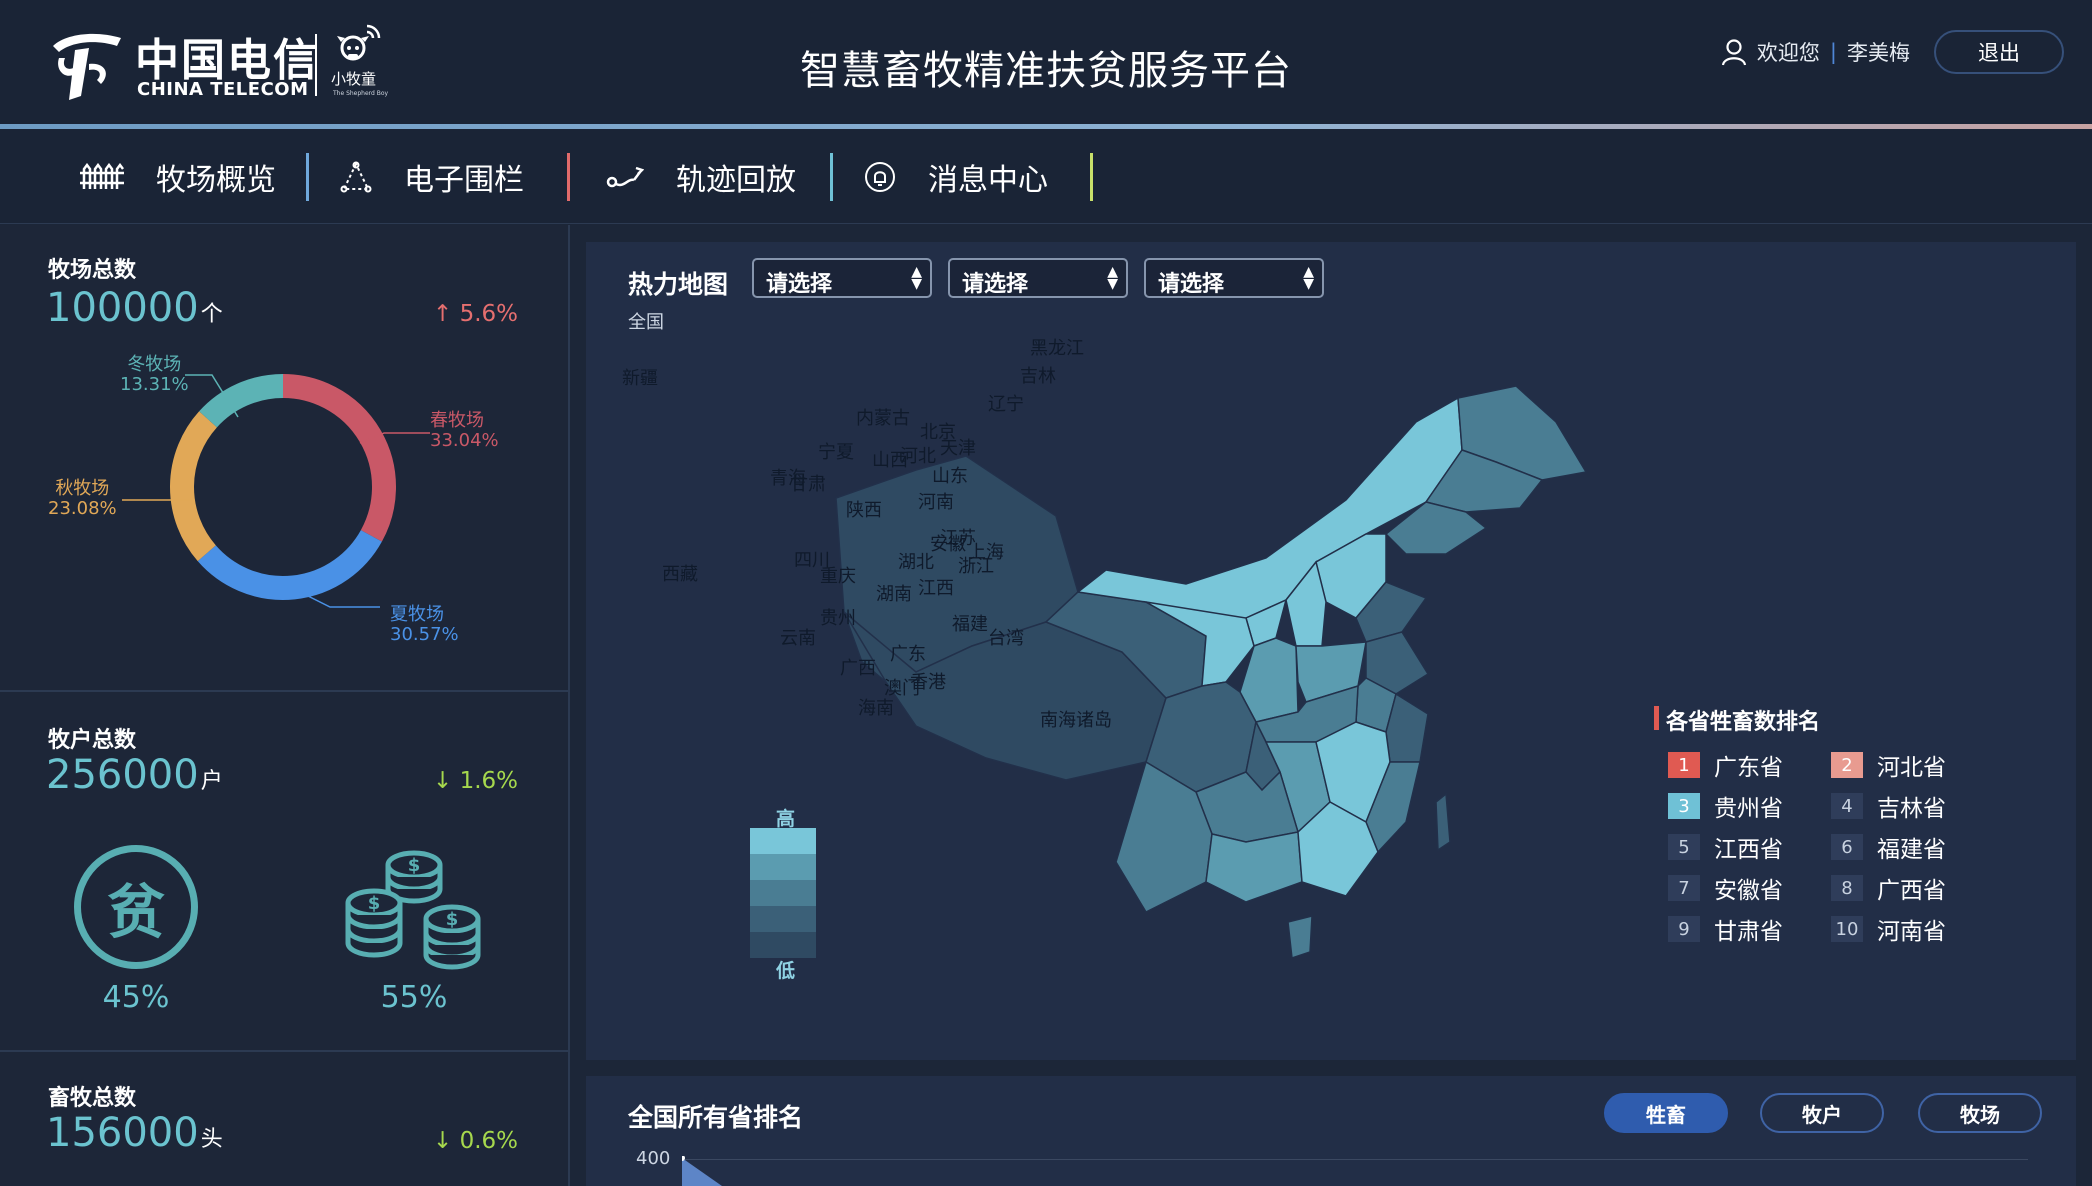  What do you see at coordinates (1006, 638) in the screenshot?
I see `province-label: 台湾` at bounding box center [1006, 638].